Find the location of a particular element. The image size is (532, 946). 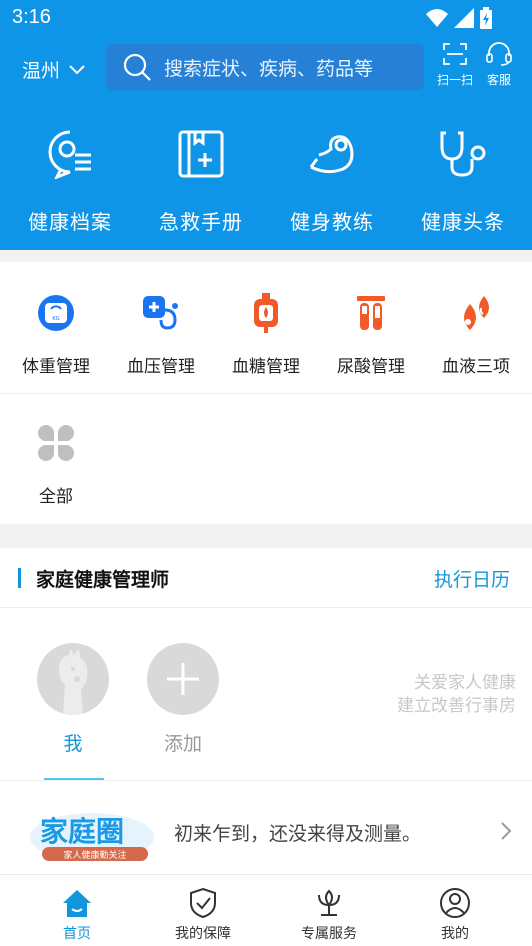

logo-subtext: 家人健康勤关注 is located at coordinates (94, 855).